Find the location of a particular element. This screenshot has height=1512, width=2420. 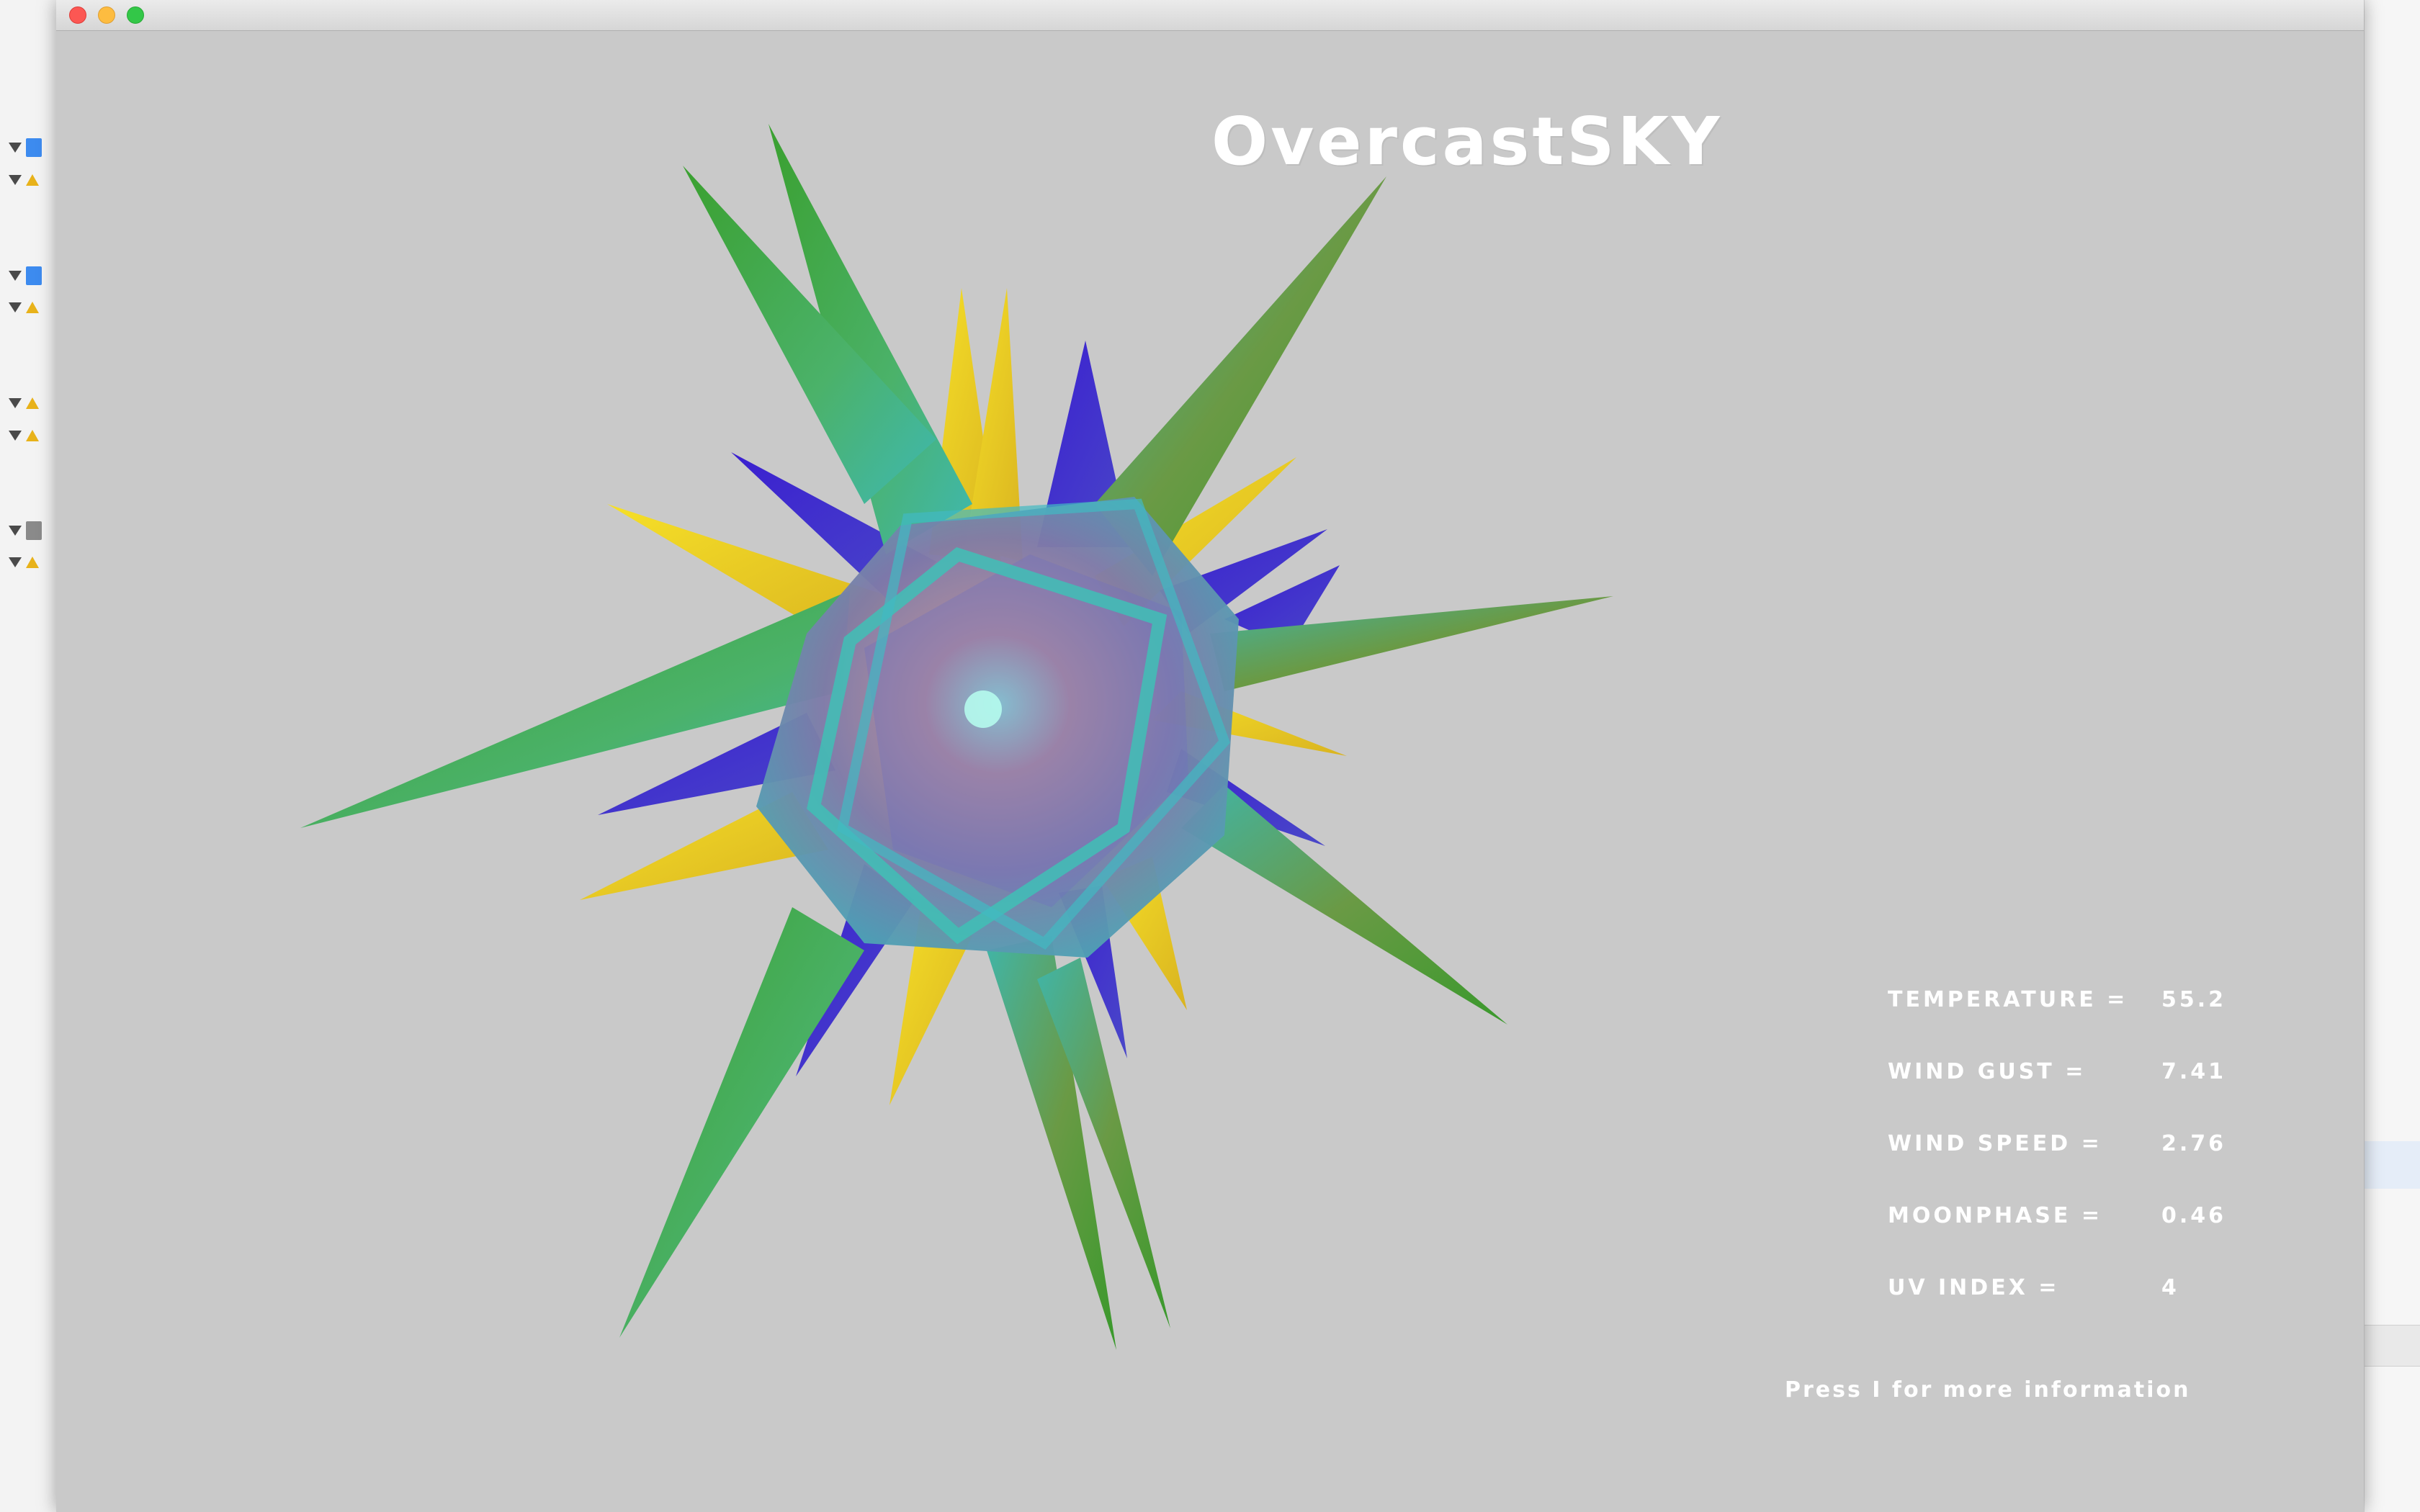

wind-speed-value: 2.76 is located at coordinates (2194, 1143).